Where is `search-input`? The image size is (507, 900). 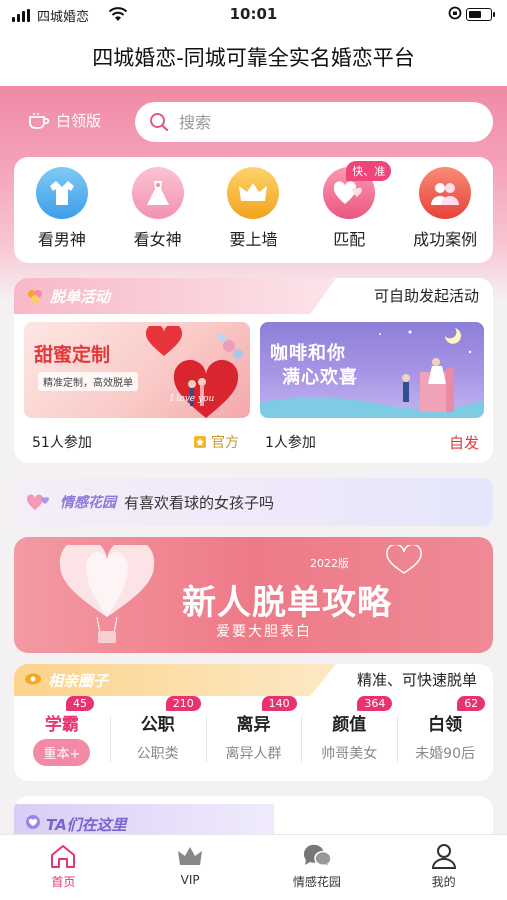 search-input is located at coordinates (319, 122).